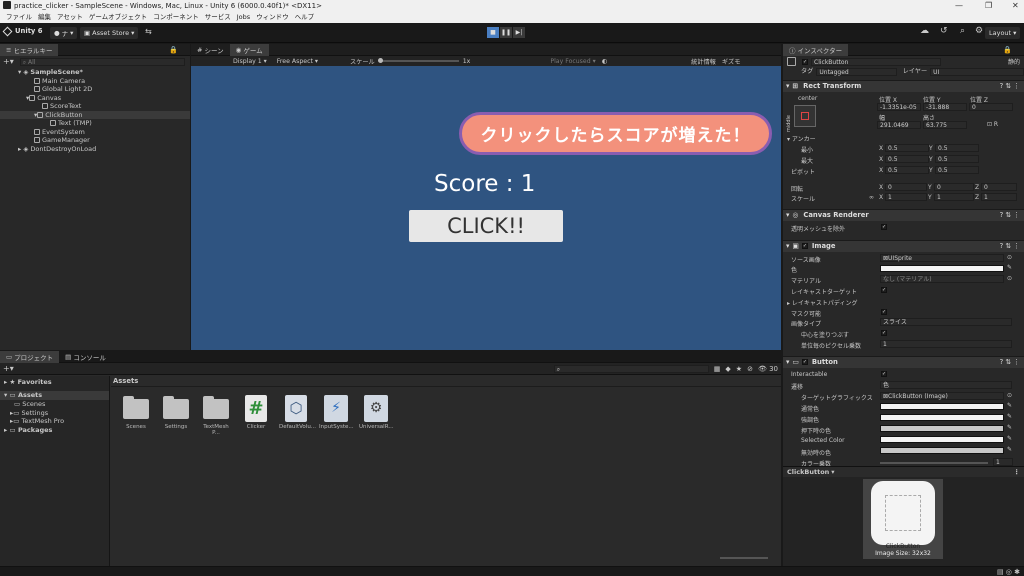 The width and height of the screenshot is (1024, 576). Describe the element at coordinates (804, 246) in the screenshot. I see `image-enabled-checkbox: ✓` at that location.